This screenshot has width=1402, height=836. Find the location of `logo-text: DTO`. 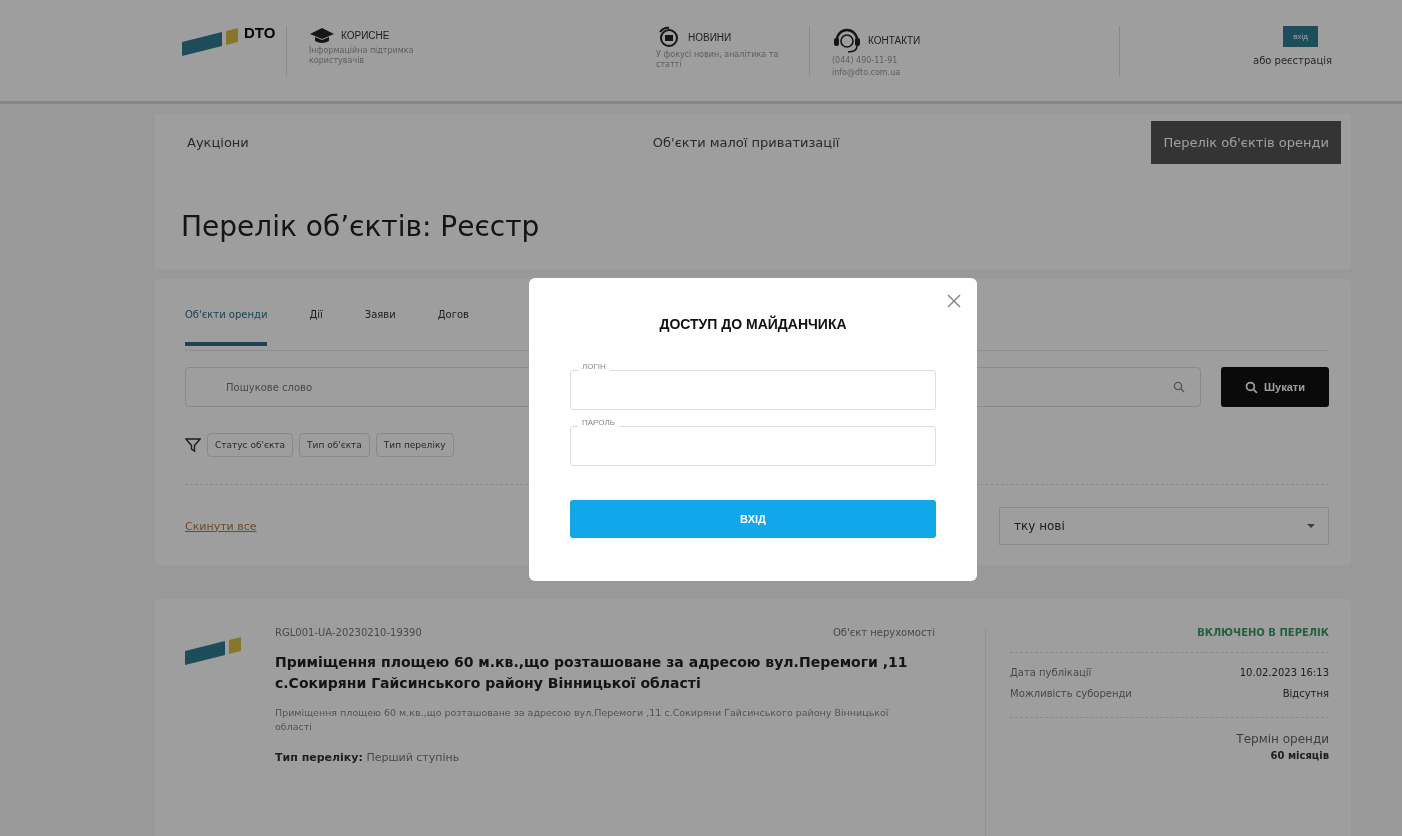

logo-text: DTO is located at coordinates (260, 32).